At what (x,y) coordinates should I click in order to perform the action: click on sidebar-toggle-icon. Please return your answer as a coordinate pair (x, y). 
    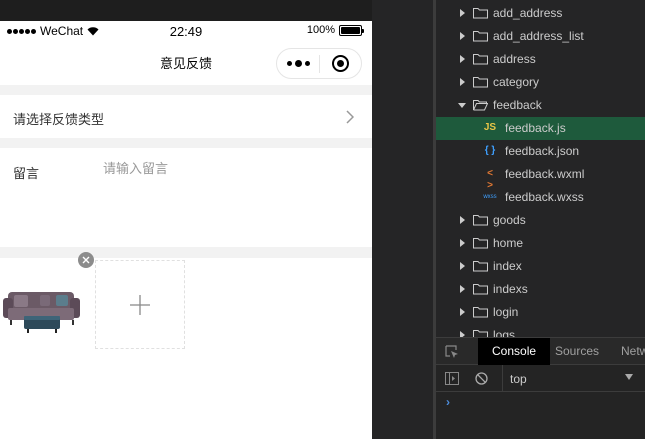
    Looking at the image, I should click on (452, 378).